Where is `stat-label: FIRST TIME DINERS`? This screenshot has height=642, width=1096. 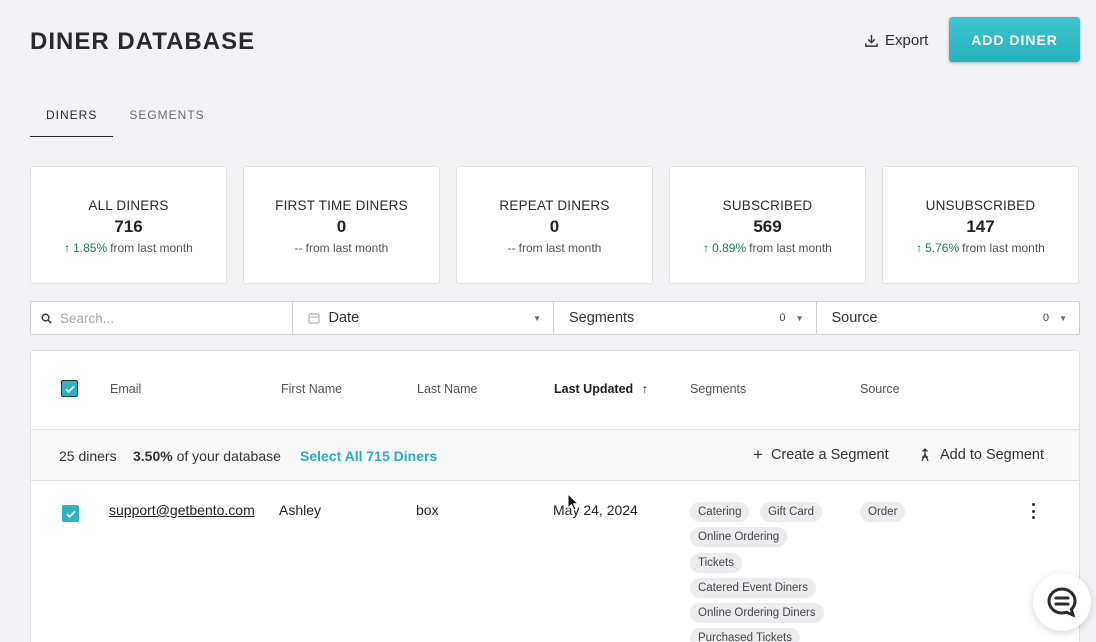
stat-label: FIRST TIME DINERS is located at coordinates (341, 205).